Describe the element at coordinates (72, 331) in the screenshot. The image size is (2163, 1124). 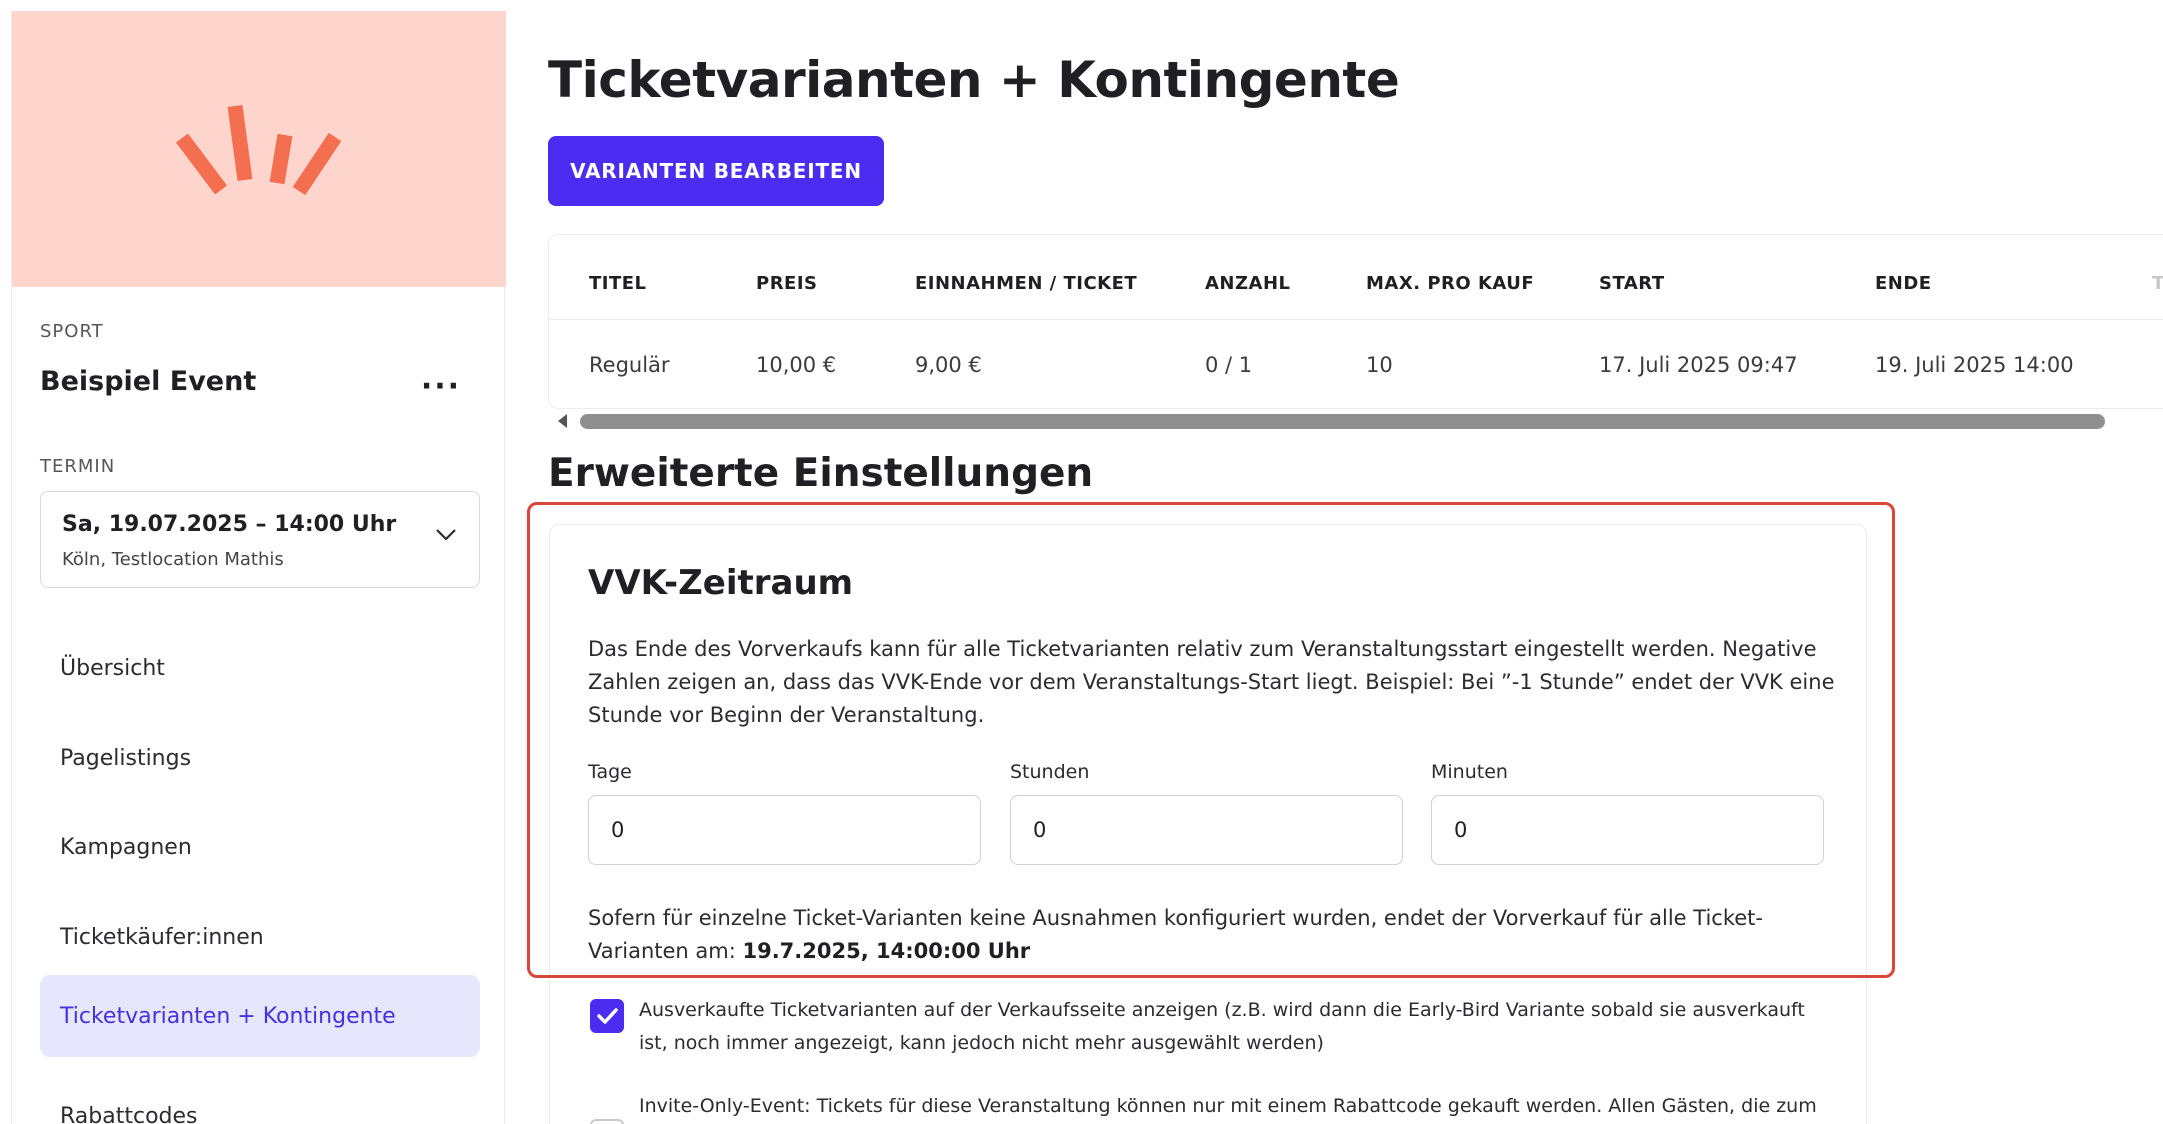
I see `event-category: SPORT` at that location.